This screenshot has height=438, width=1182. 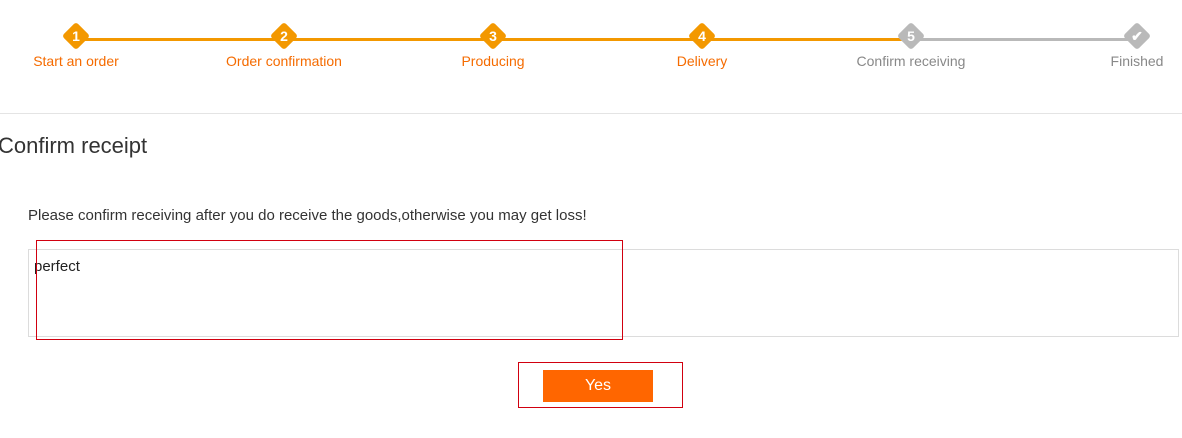 What do you see at coordinates (702, 36) in the screenshot?
I see `step-number-badge: 4` at bounding box center [702, 36].